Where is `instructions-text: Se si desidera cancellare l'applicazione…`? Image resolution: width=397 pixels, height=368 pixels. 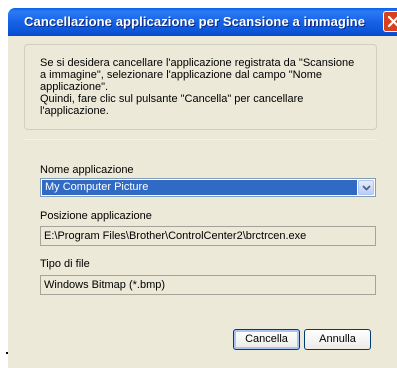 instructions-text: Se si desidera cancellare l'applicazione… is located at coordinates (197, 87).